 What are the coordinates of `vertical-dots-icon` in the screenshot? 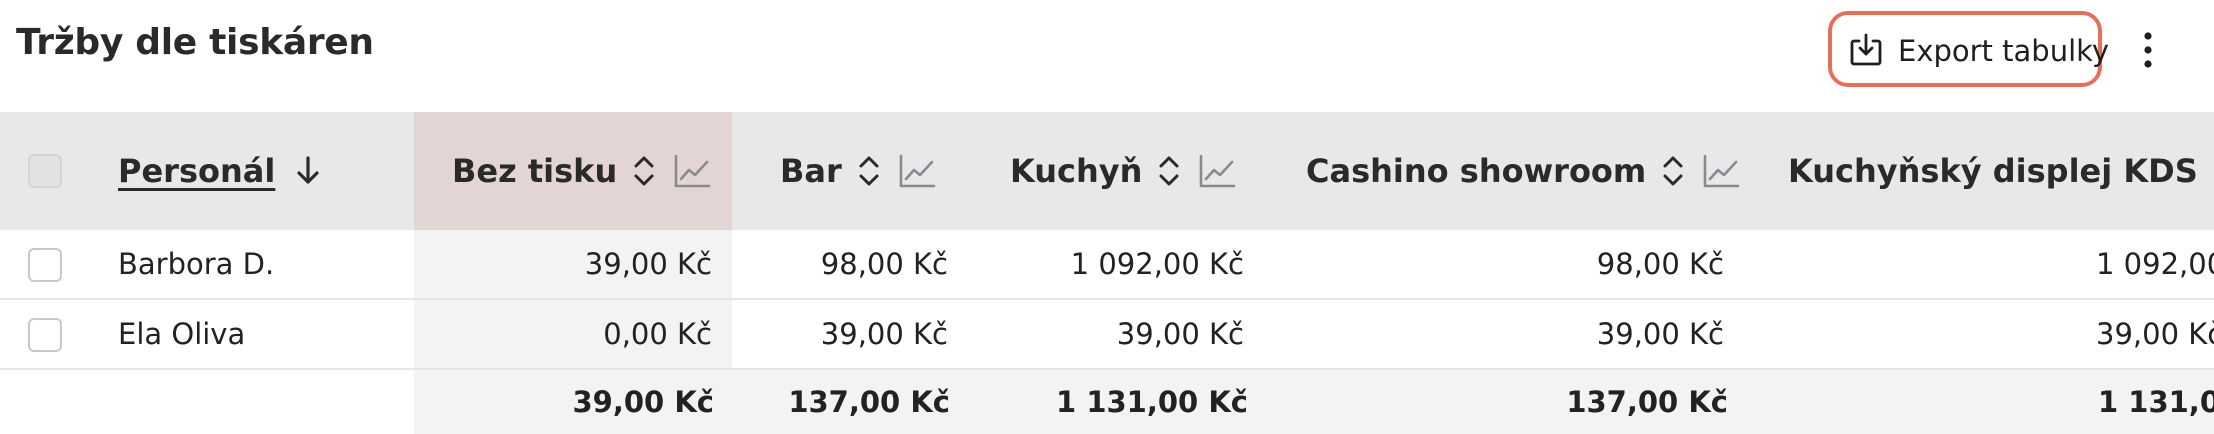 It's located at (2148, 50).